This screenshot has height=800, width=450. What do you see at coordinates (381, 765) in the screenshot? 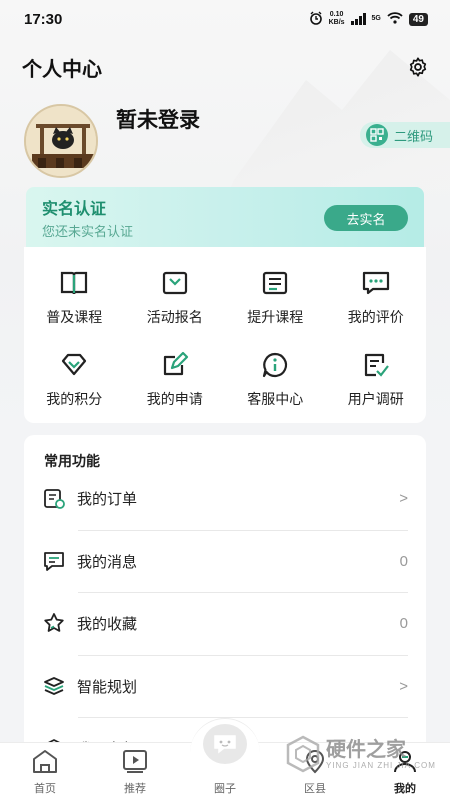
I see `watermark-subtext: YING JIAN ZHI JIA.COM` at bounding box center [381, 765].